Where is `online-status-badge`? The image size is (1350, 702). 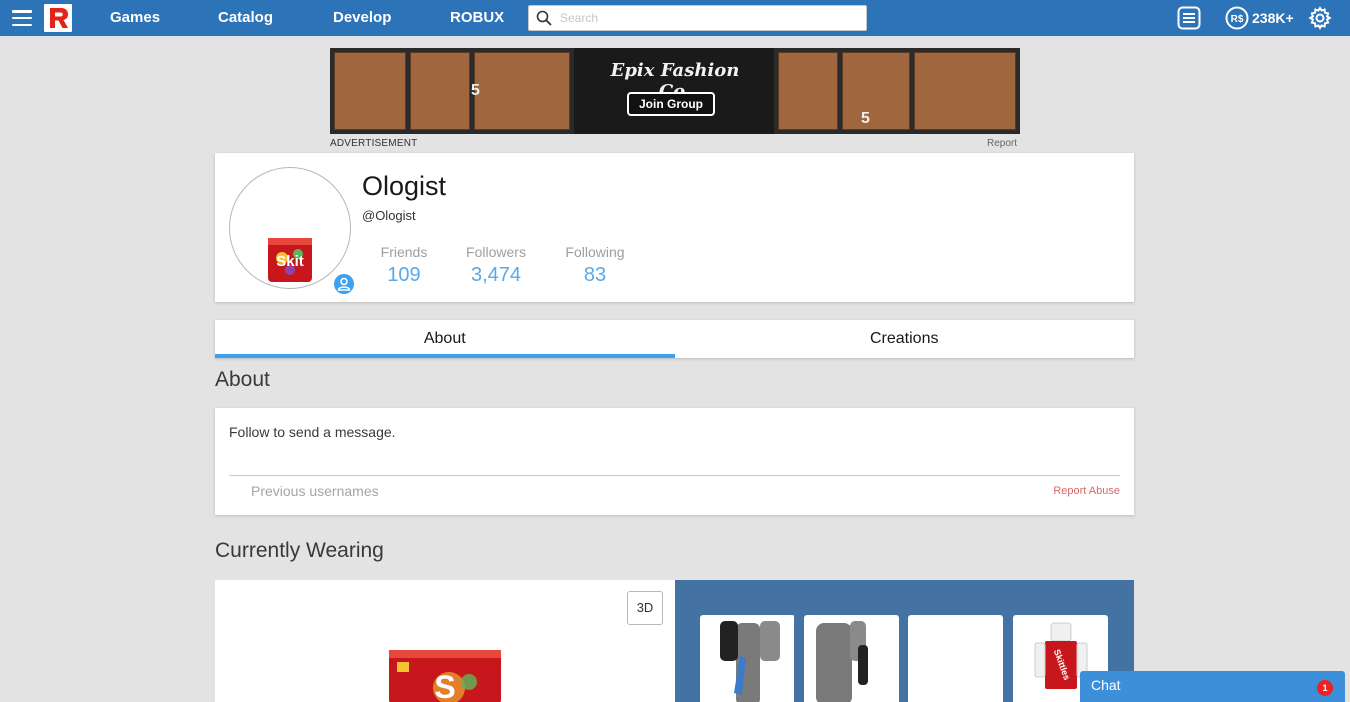
online-status-badge is located at coordinates (344, 284).